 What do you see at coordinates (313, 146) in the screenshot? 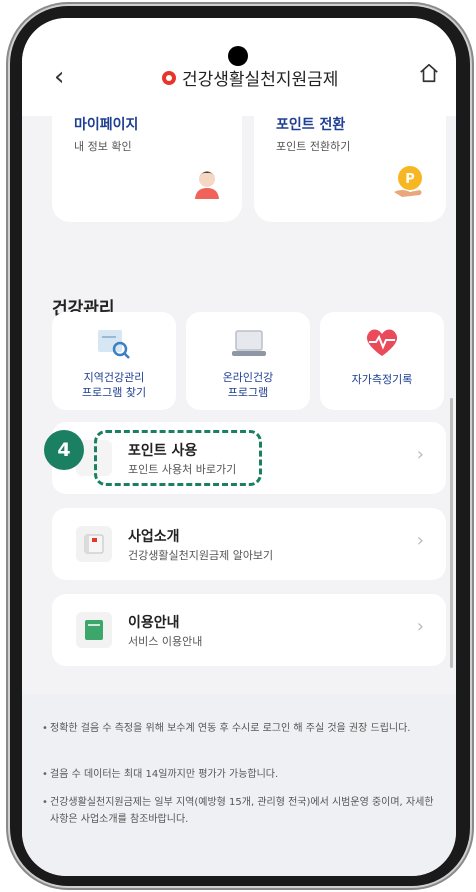
I see `point-convert-card-subtitle: 포인트 전환하기` at bounding box center [313, 146].